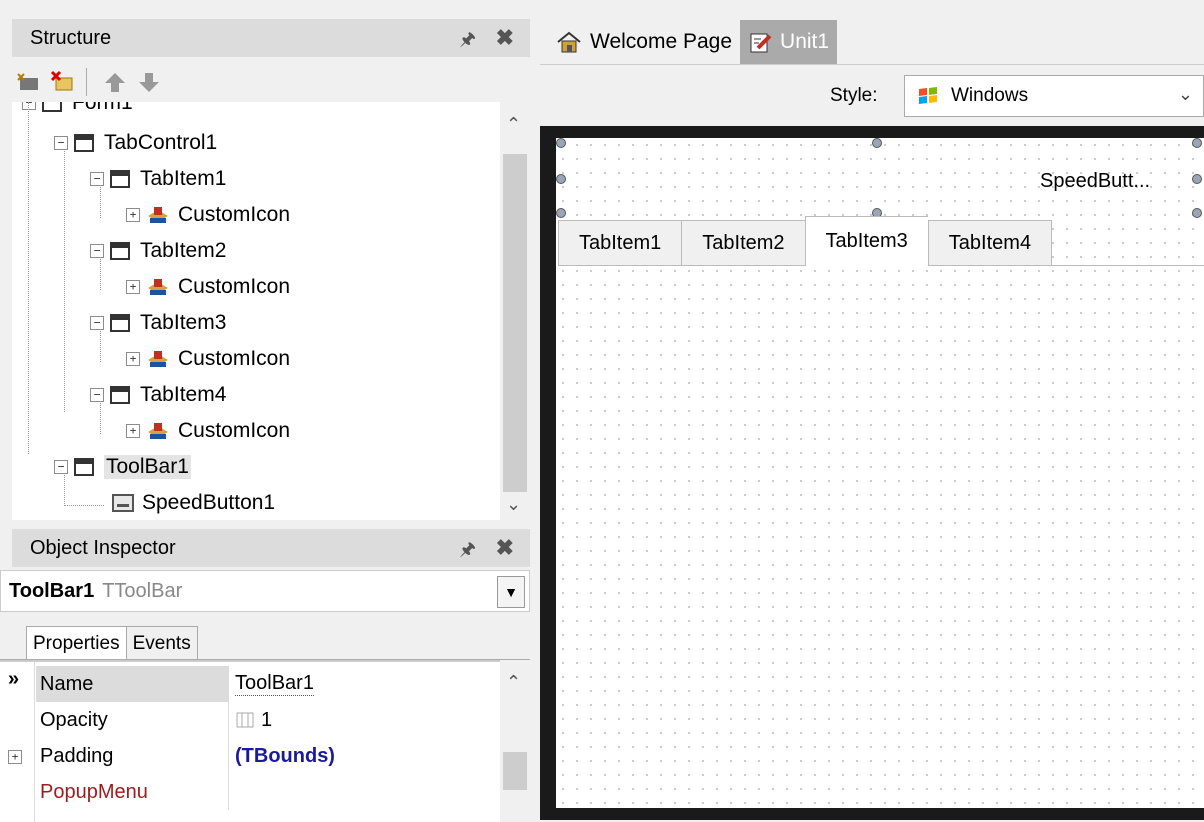 The width and height of the screenshot is (1204, 822). What do you see at coordinates (364, 756) in the screenshot?
I see `property-value: (TBounds)` at bounding box center [364, 756].